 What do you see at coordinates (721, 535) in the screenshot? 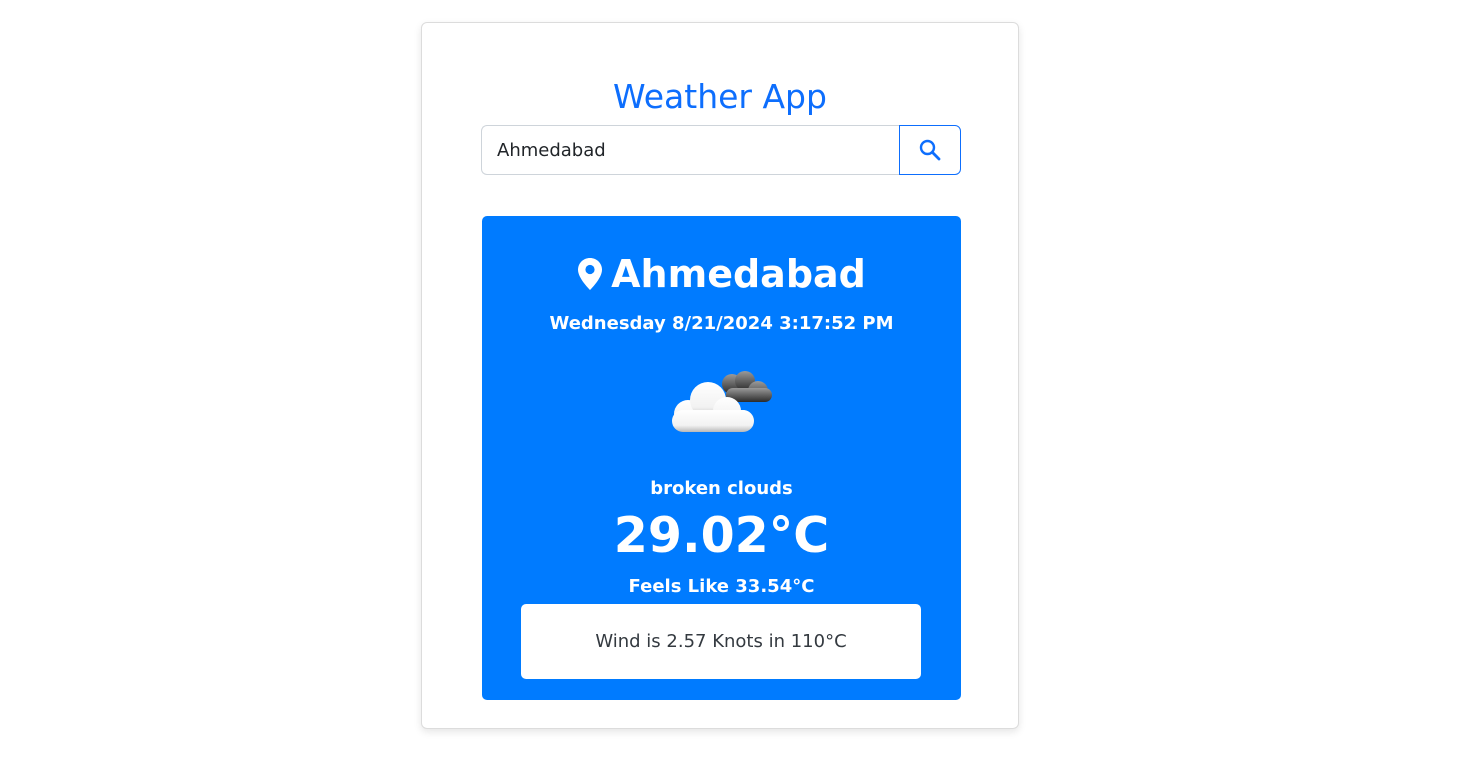
I see `temperature: 29.02°C` at bounding box center [721, 535].